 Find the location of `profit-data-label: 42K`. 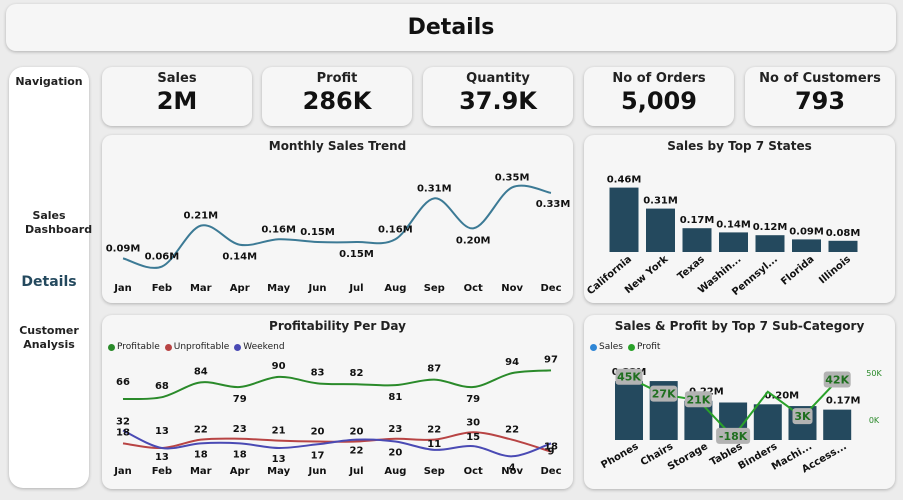

profit-data-label: 42K is located at coordinates (837, 380).